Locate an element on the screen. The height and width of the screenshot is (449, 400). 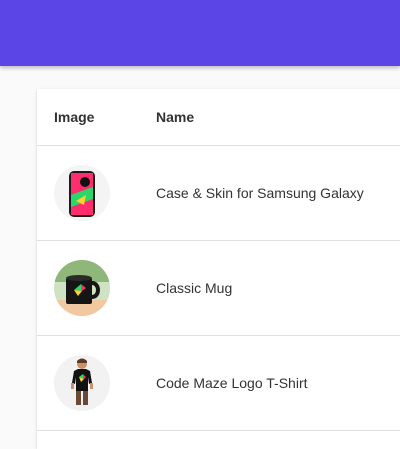
product-name: Case & Skin for Samsung Galaxy is located at coordinates (260, 193).